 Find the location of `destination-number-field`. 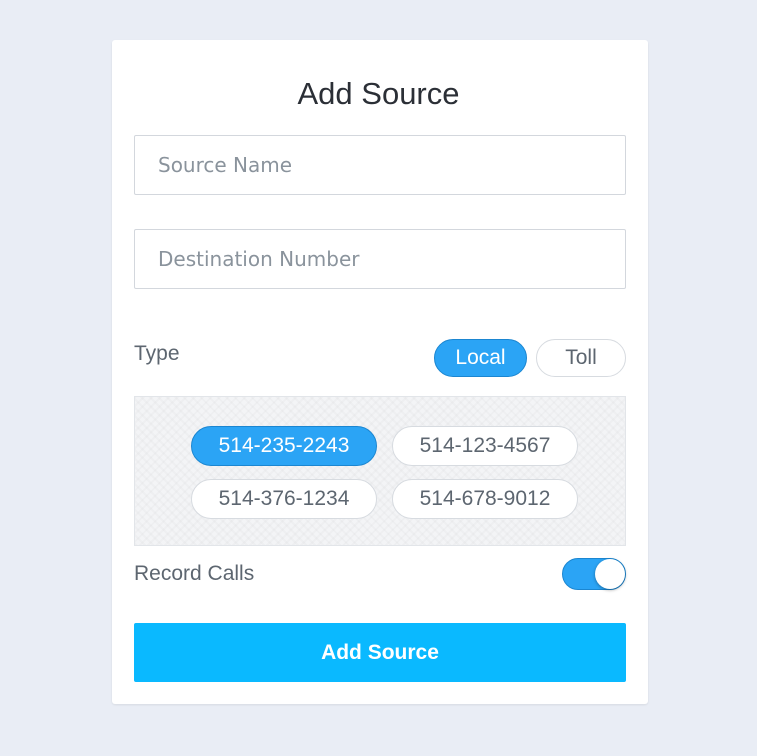

destination-number-field is located at coordinates (380, 259).